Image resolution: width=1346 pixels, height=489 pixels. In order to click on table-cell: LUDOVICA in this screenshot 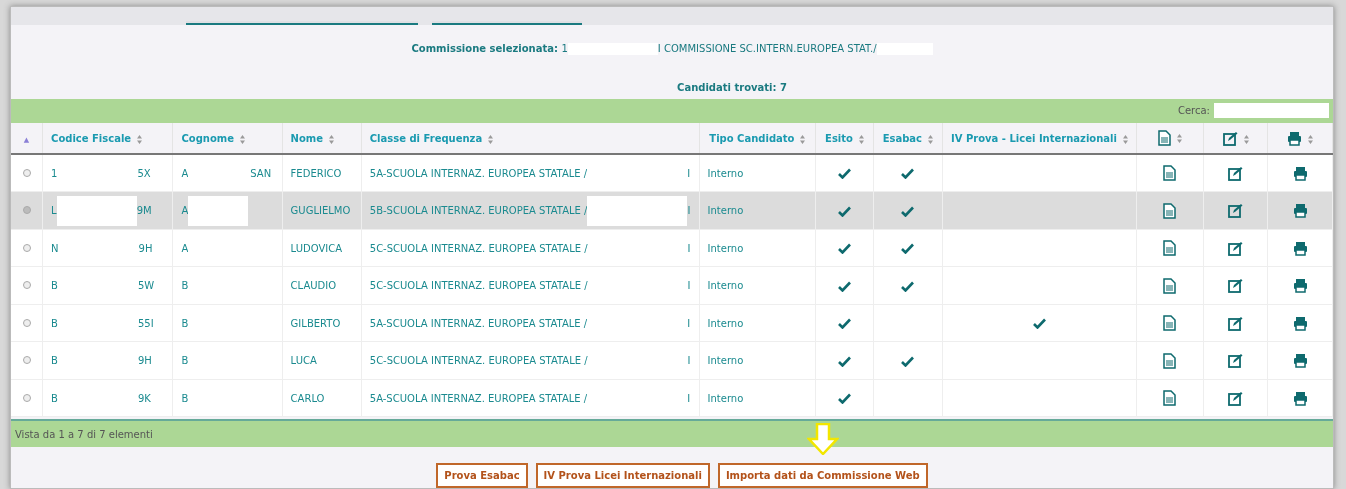, I will do `click(322, 248)`.